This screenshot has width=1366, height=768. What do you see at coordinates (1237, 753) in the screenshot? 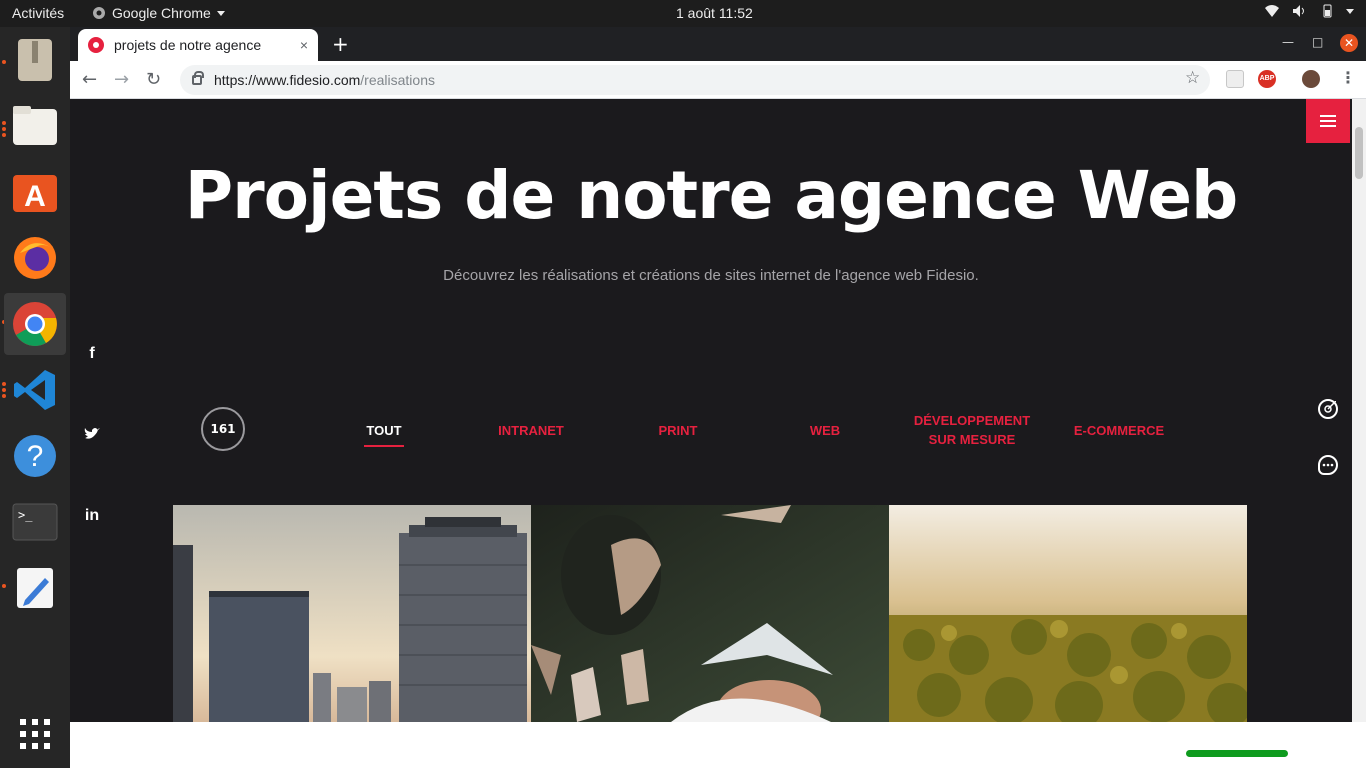
I see `progress-bar` at bounding box center [1237, 753].